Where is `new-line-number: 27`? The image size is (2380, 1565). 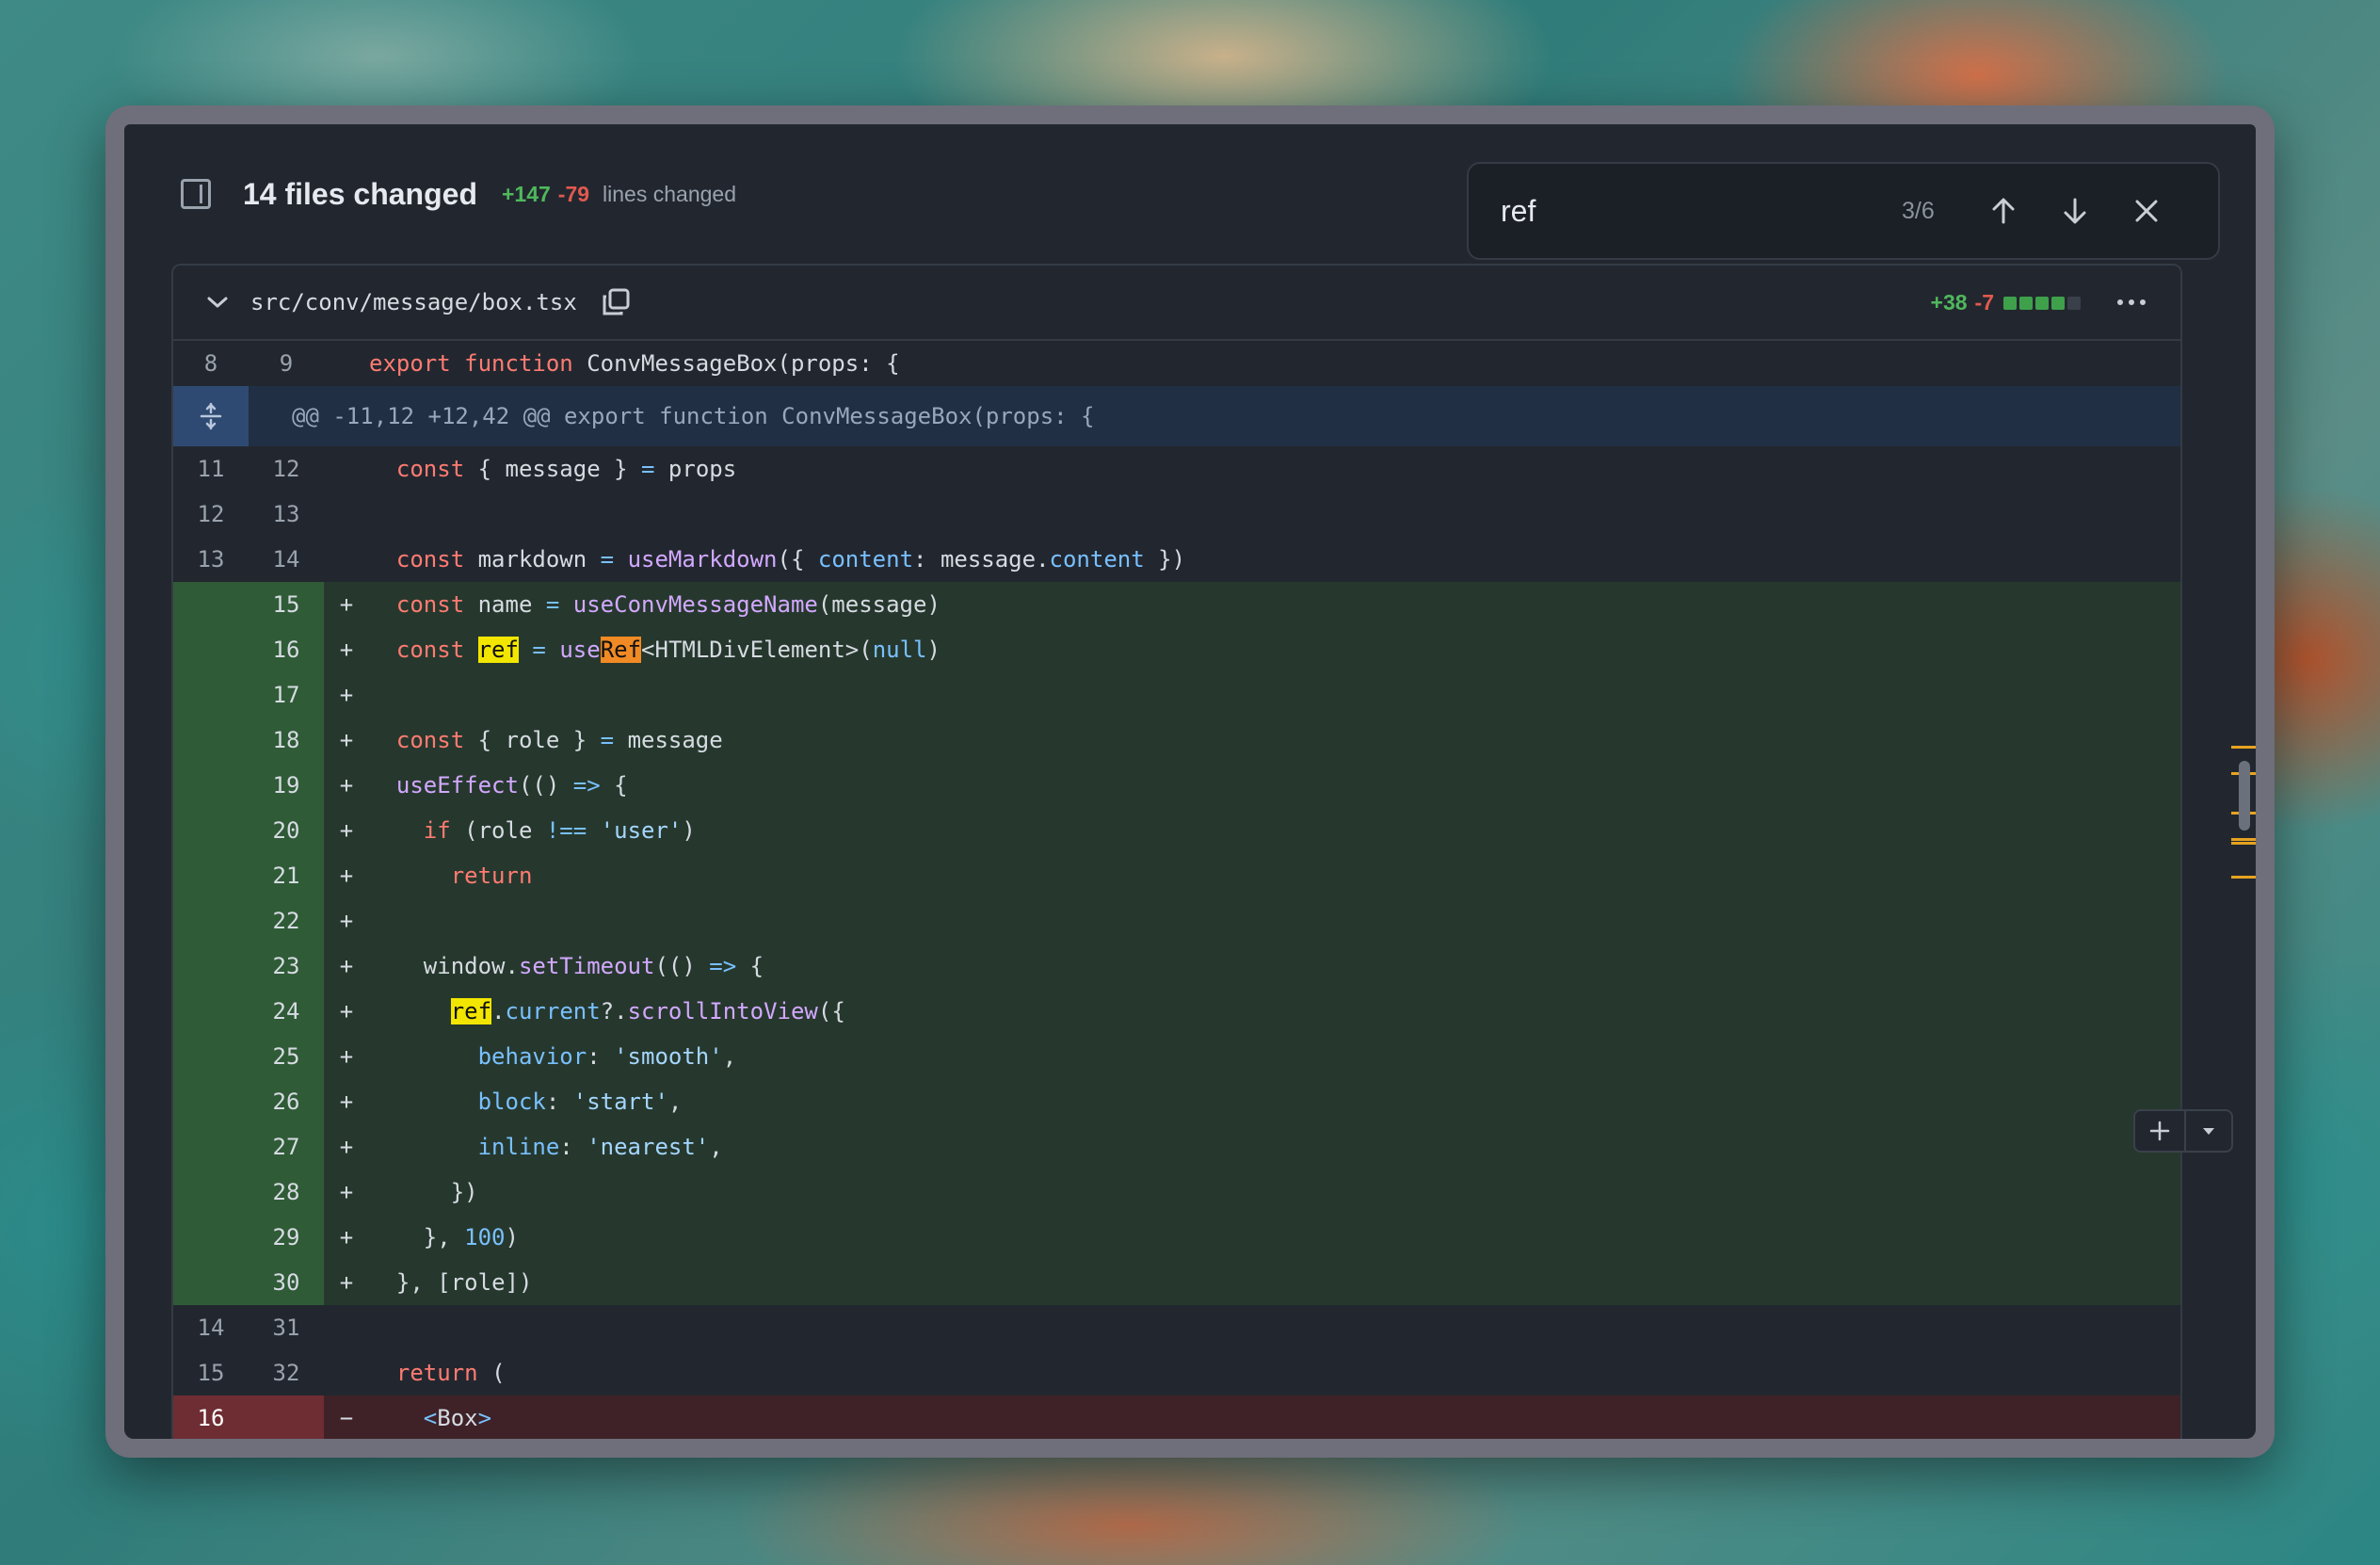 new-line-number: 27 is located at coordinates (286, 1147).